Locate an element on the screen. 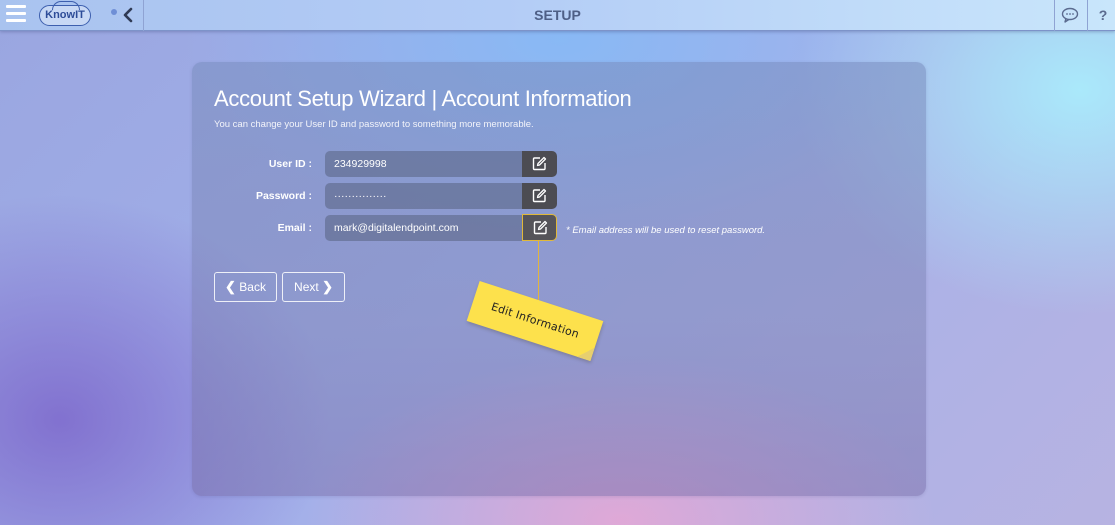 The width and height of the screenshot is (1115, 525). email-input is located at coordinates (423, 228).